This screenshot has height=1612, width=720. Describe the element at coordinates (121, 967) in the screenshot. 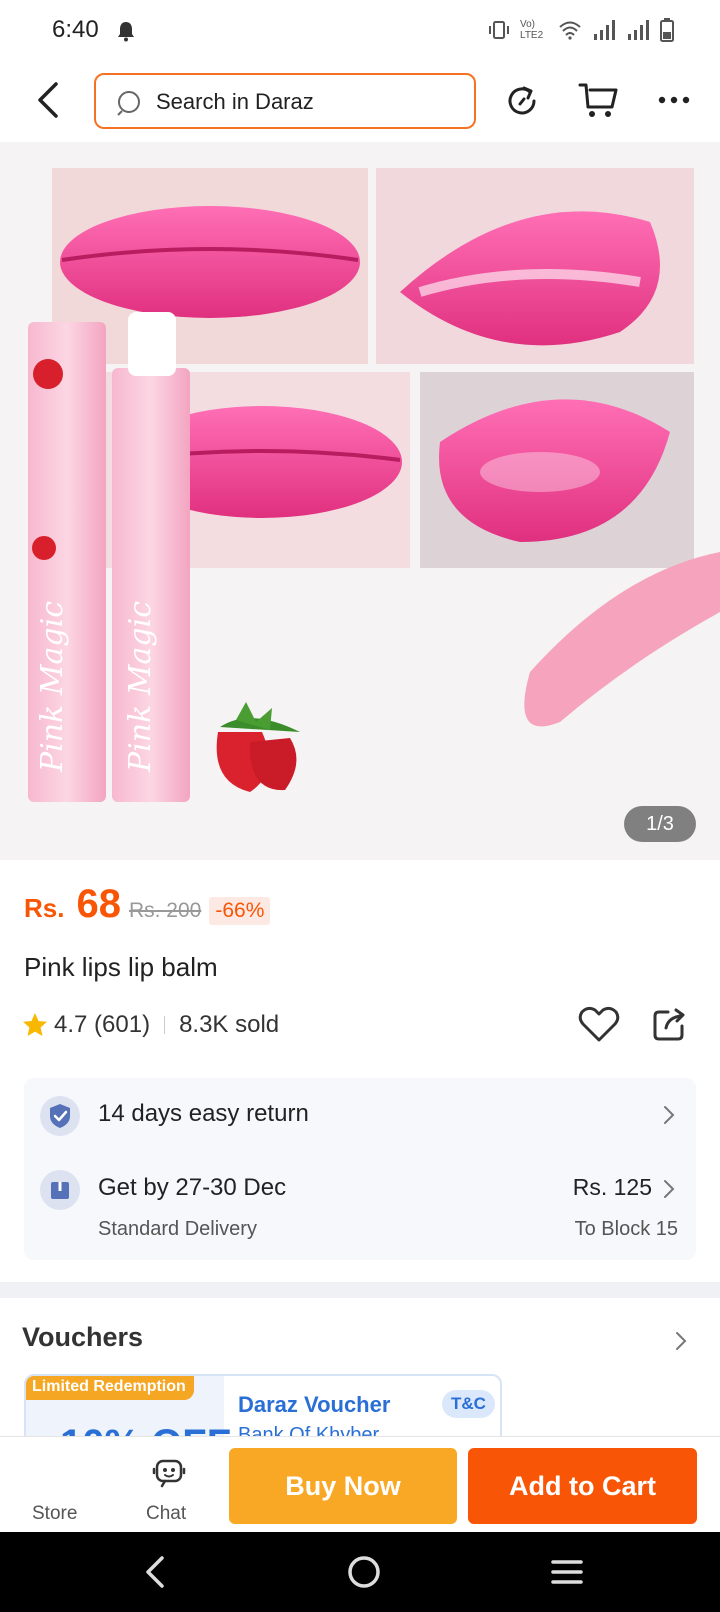

I see `product-title: Pink lips lip balm` at that location.